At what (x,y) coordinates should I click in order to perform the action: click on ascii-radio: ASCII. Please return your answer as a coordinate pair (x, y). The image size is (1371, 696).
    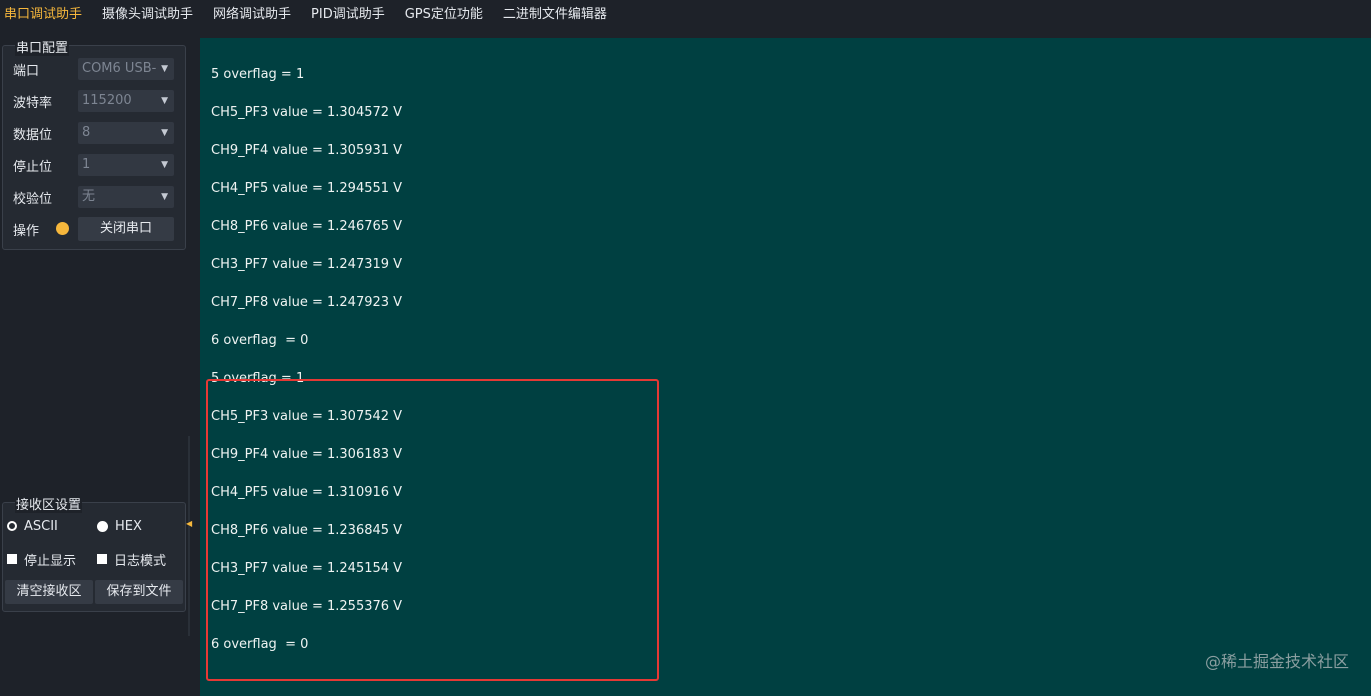
    Looking at the image, I should click on (32, 526).